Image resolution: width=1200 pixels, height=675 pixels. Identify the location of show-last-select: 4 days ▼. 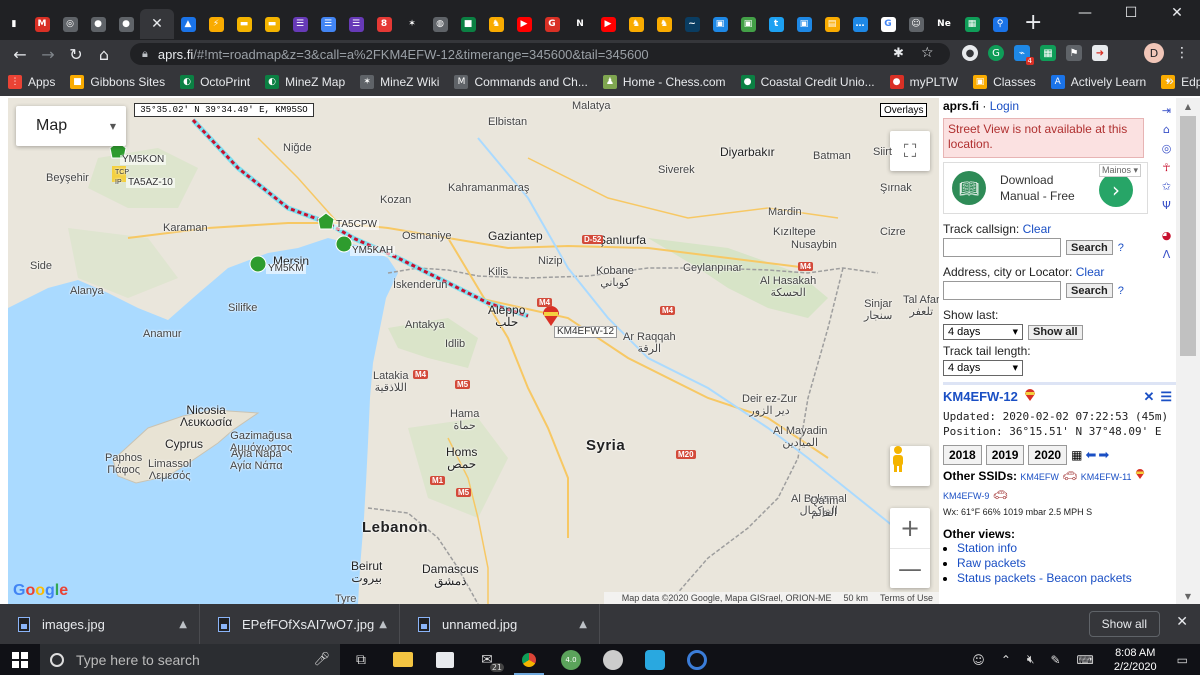
(983, 332).